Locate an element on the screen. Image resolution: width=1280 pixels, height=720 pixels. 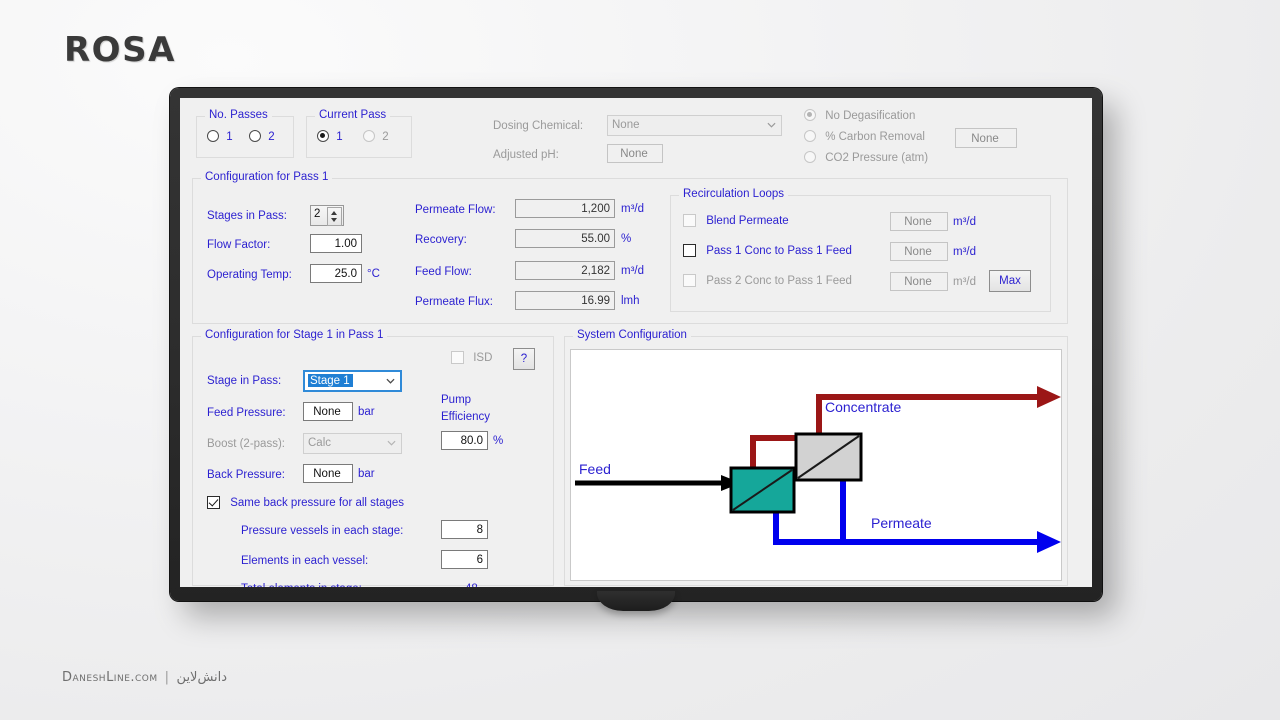
group-current-pass: Current Pass 1 2 is located at coordinates (359, 133).